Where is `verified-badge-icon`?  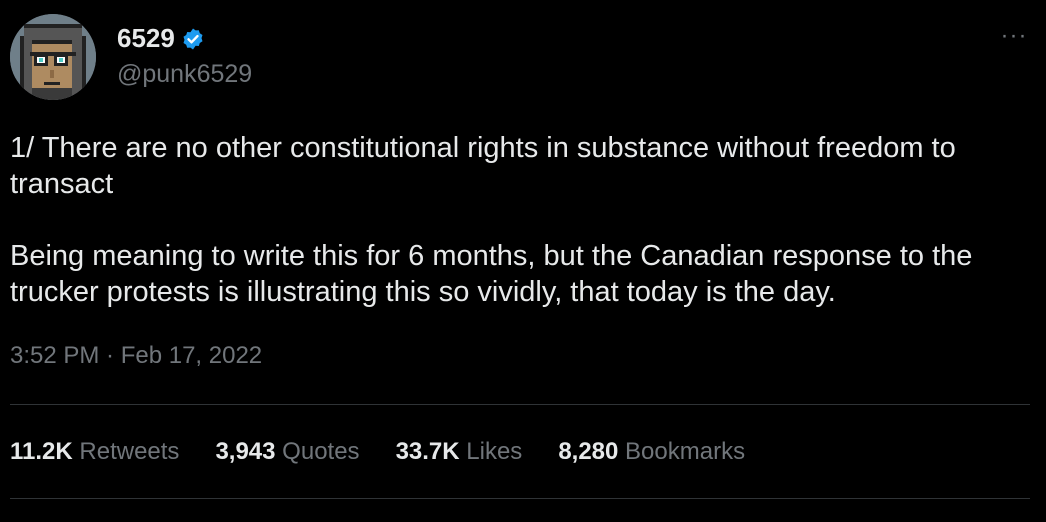
verified-badge-icon is located at coordinates (193, 38).